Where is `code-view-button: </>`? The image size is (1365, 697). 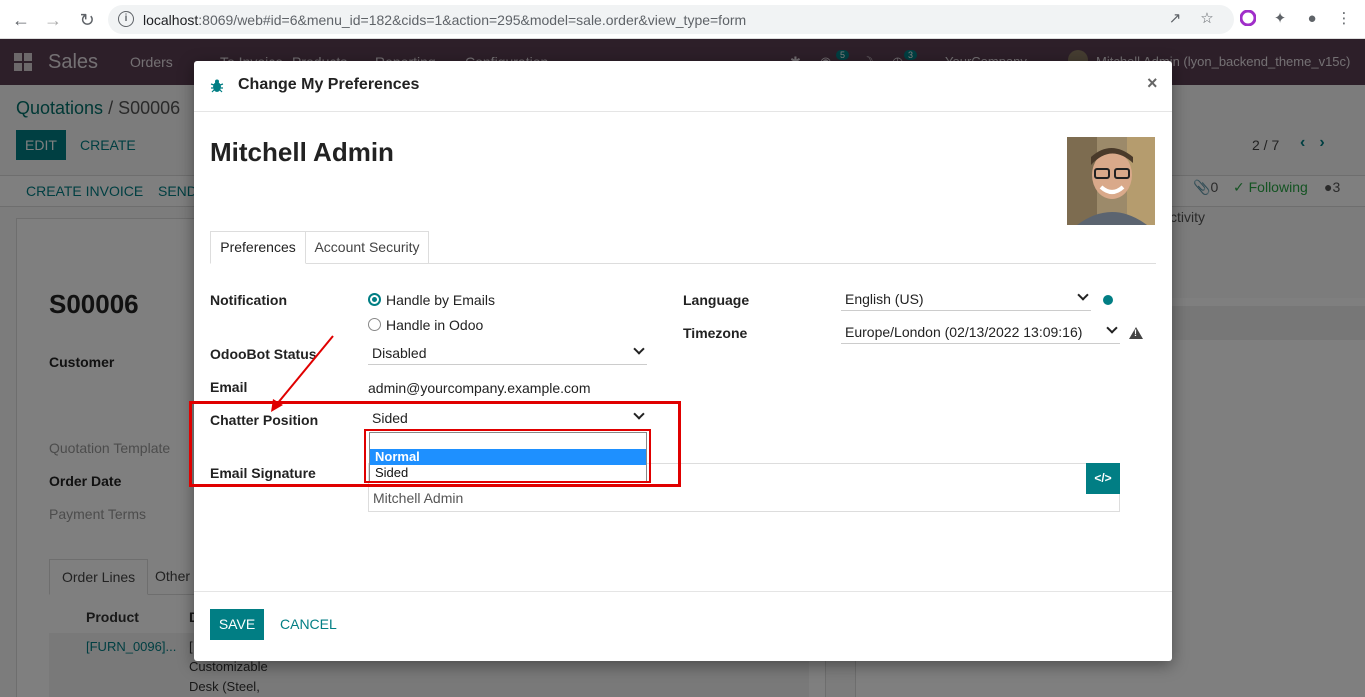
code-view-button: </> is located at coordinates (1103, 478).